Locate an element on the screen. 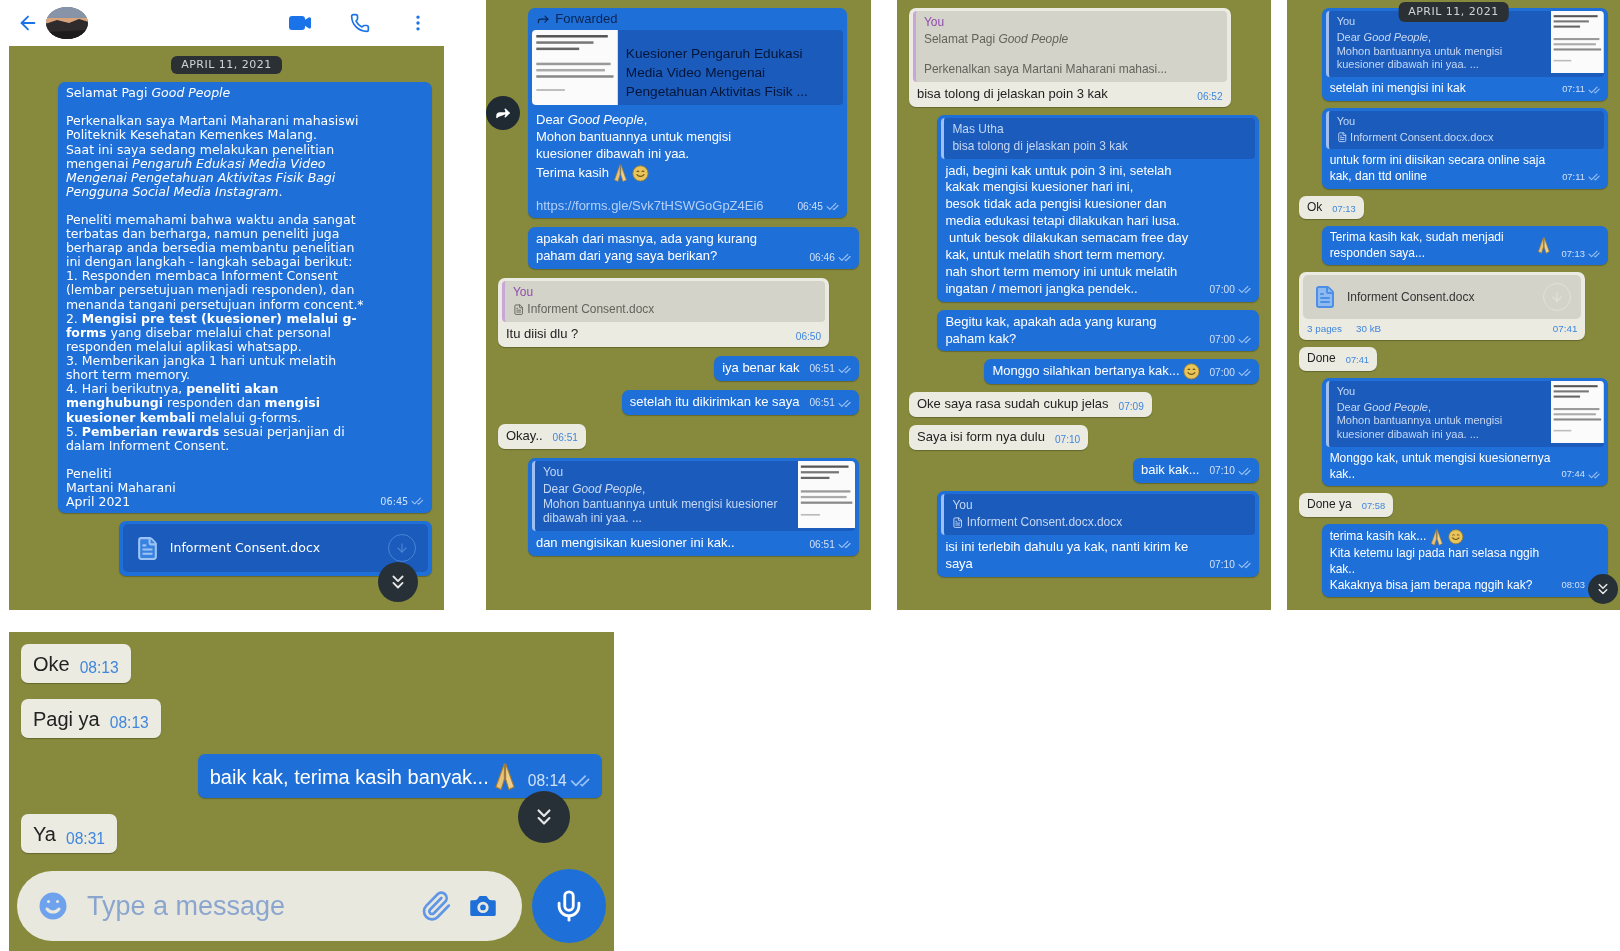  message-text: 1. Responden membaca Informent Consent (lembar persetujuan menjadi responden), dan menanda tangani persetujuan inform concent.* is located at coordinates (215, 290).